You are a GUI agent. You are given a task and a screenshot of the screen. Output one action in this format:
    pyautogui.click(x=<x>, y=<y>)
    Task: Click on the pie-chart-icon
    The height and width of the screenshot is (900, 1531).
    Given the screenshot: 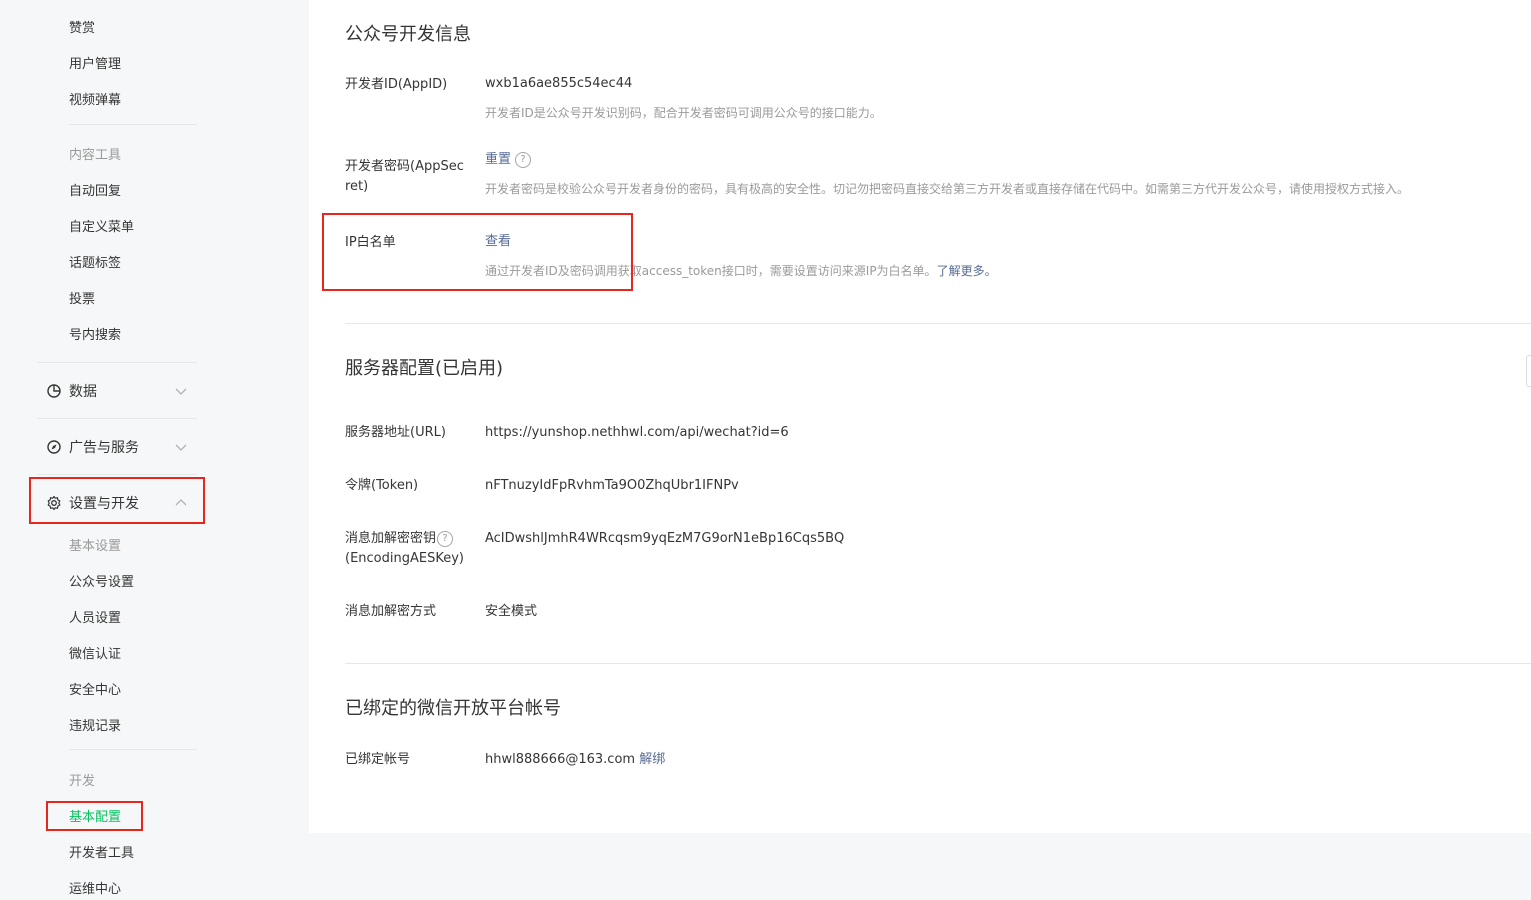 What is the action you would take?
    pyautogui.click(x=54, y=391)
    